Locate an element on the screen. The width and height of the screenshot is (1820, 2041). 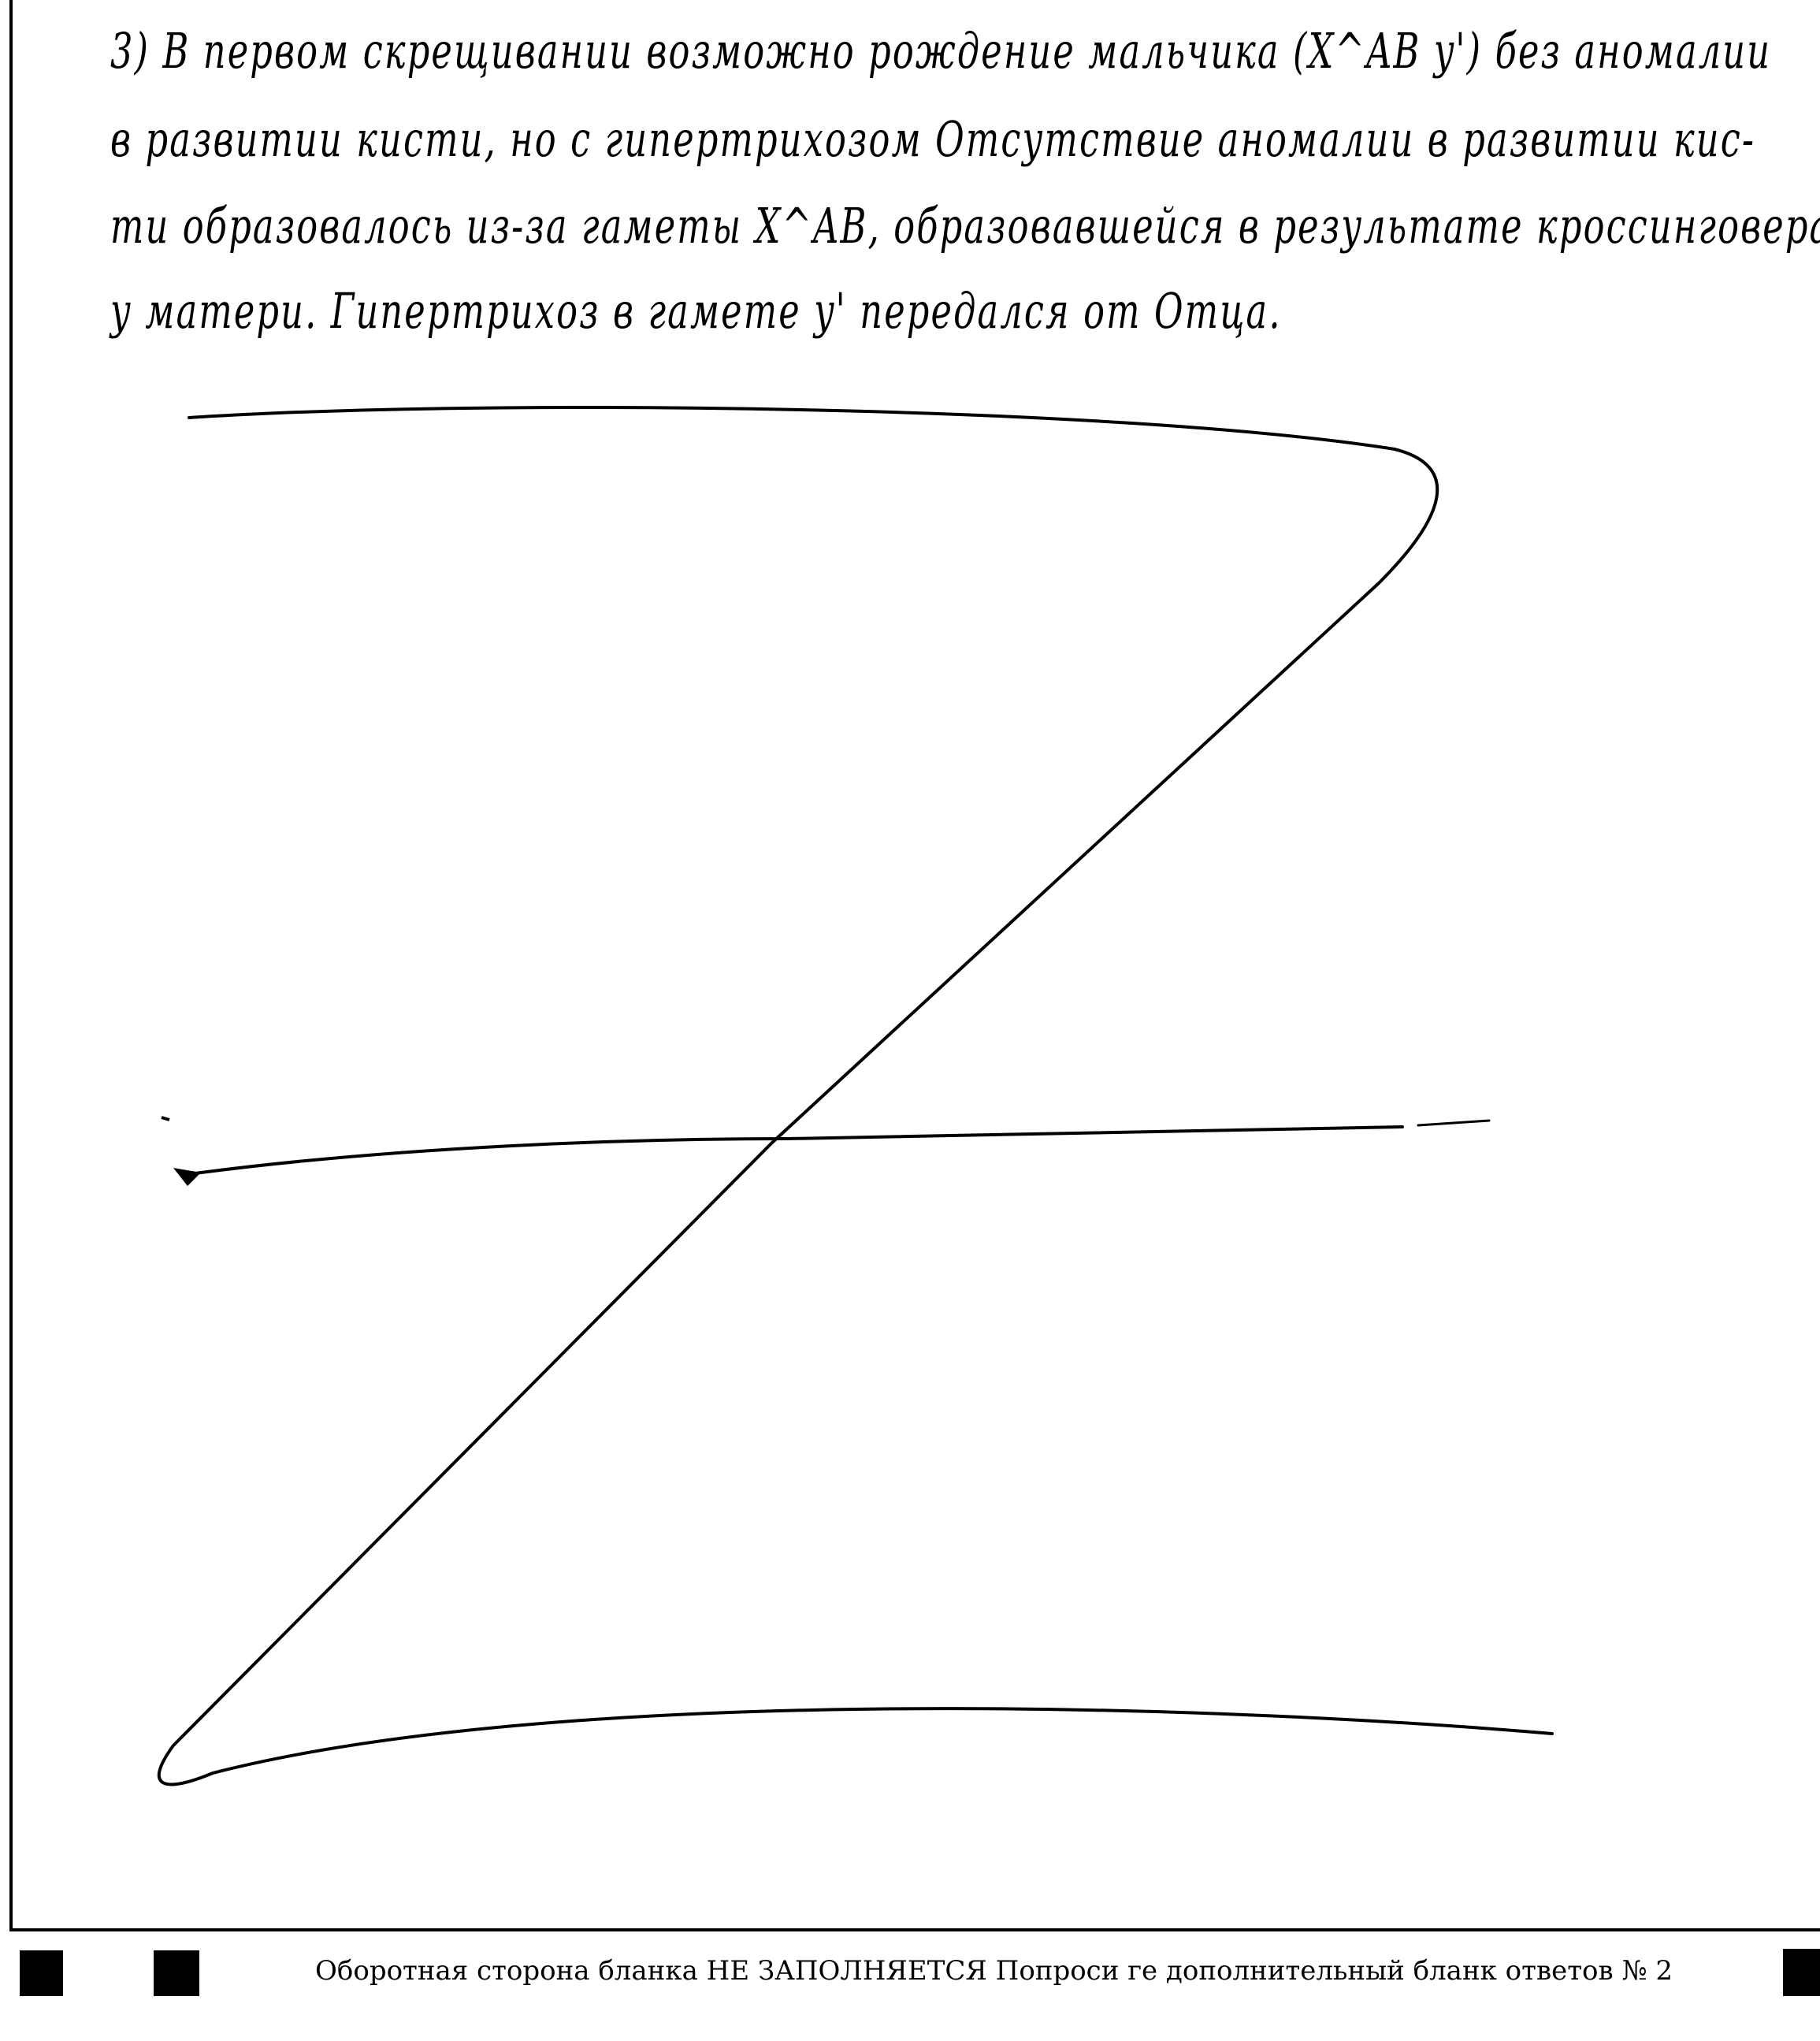
ink-tick is located at coordinates (165, 1119).